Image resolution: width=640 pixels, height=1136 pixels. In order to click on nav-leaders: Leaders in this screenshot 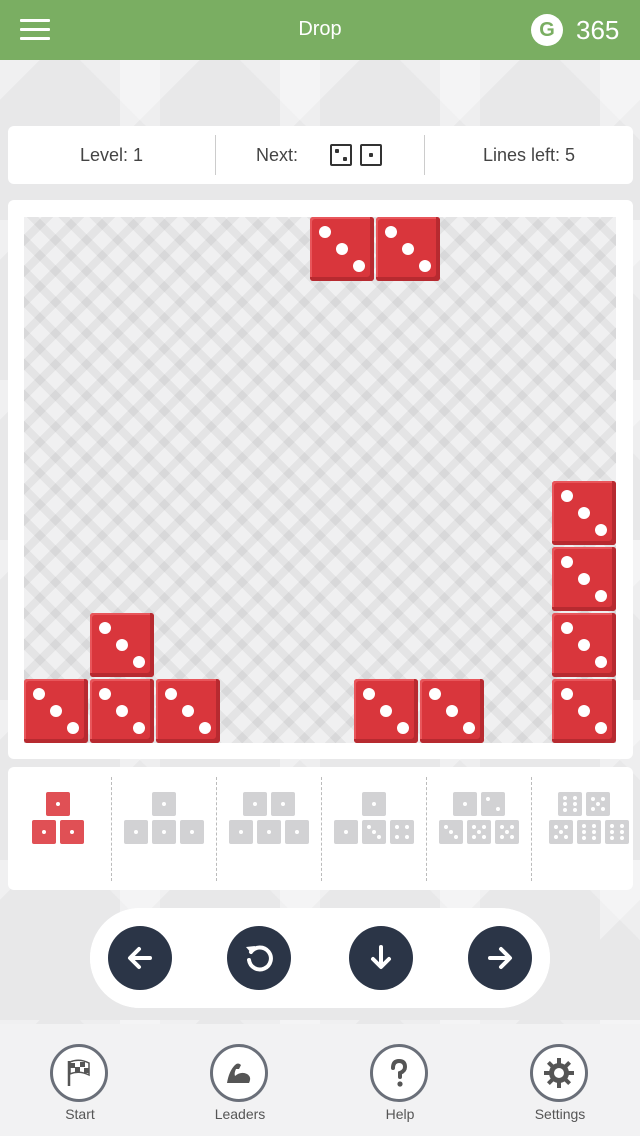, I will do `click(240, 1080)`.